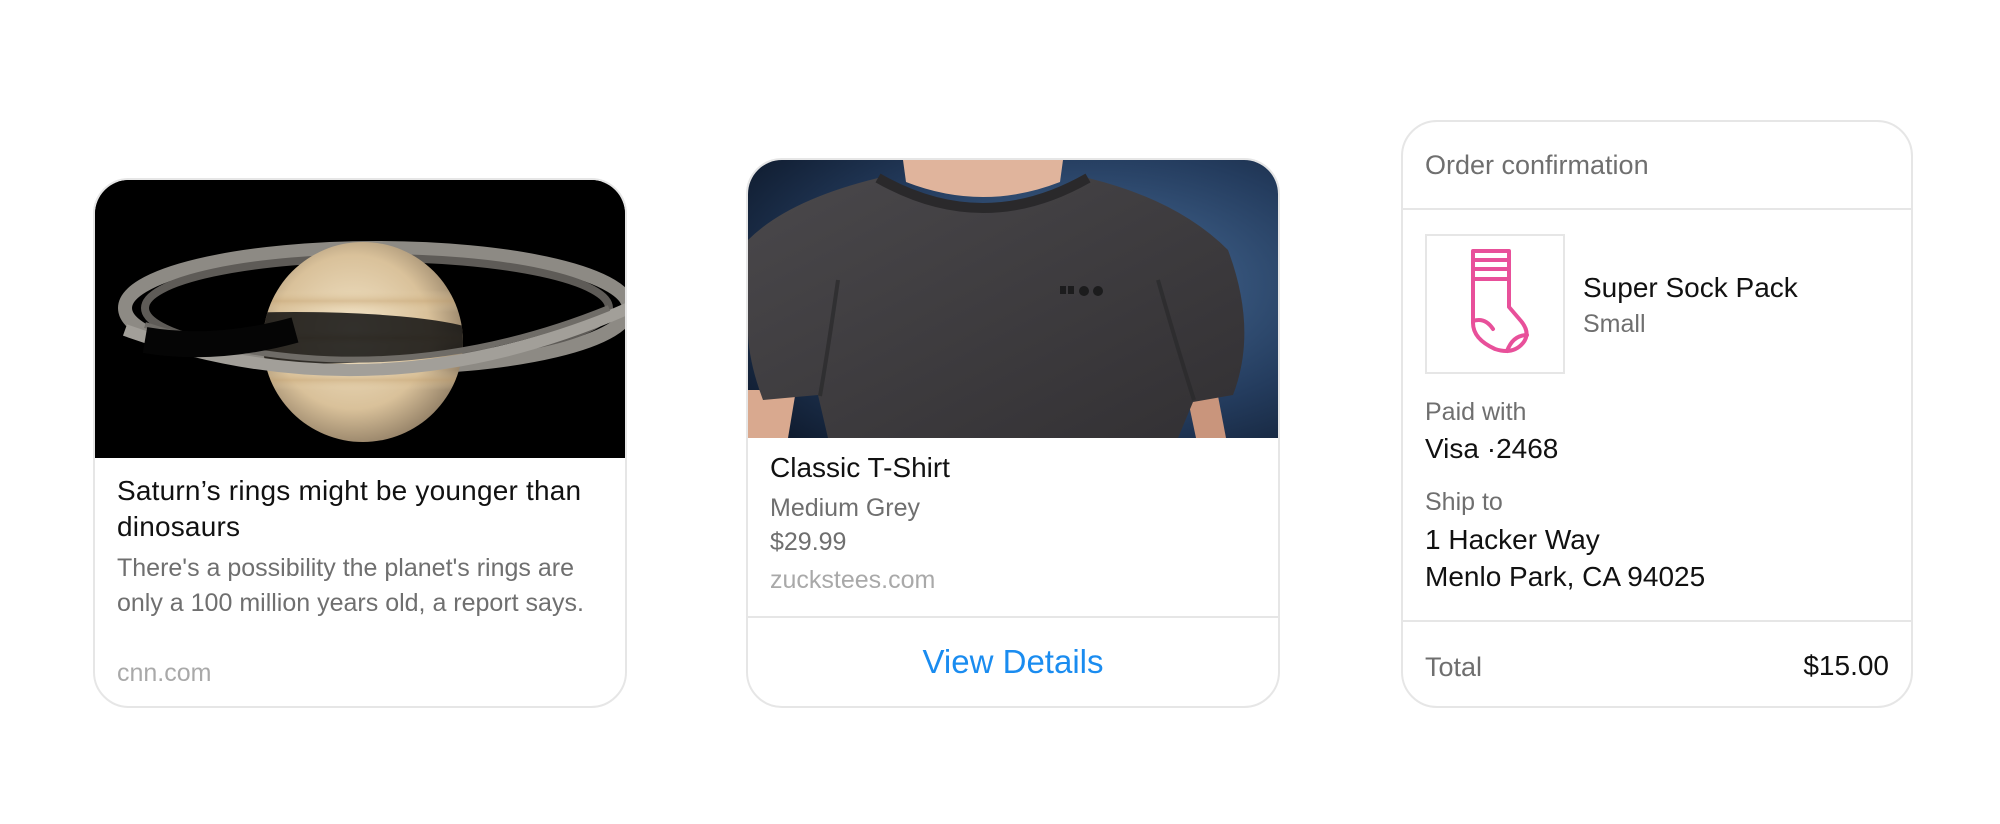  Describe the element at coordinates (1476, 412) in the screenshot. I see `payment-label: Paid with` at that location.